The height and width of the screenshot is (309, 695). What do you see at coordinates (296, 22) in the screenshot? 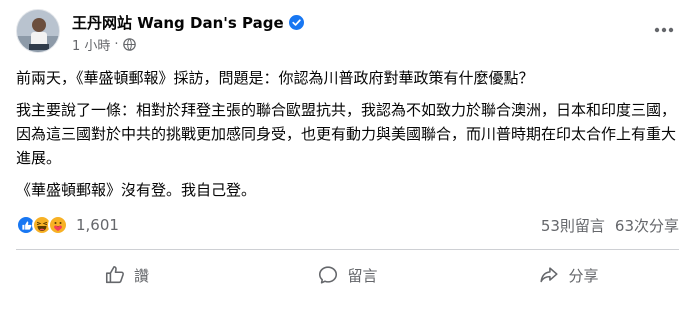
I see `verified-badge-icon` at bounding box center [296, 22].